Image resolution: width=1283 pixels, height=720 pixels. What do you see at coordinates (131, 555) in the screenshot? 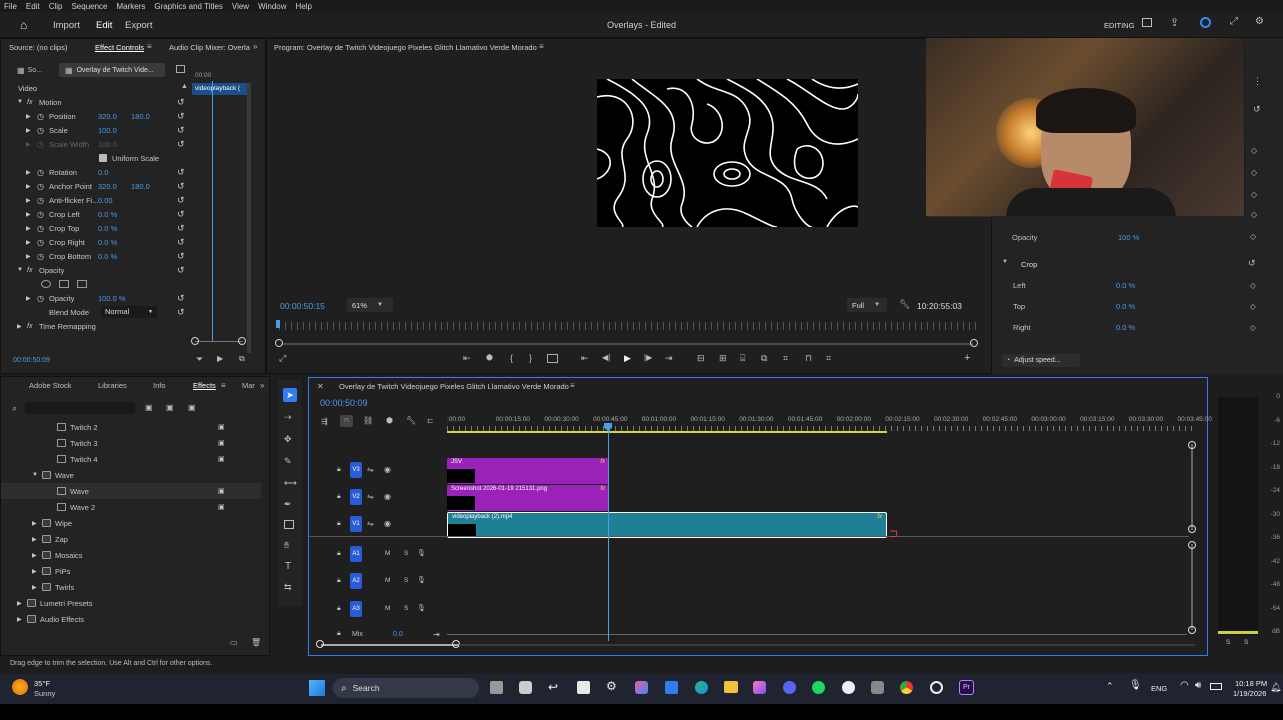
I see `effects-list-item: ▶ Mosaics` at bounding box center [131, 555].